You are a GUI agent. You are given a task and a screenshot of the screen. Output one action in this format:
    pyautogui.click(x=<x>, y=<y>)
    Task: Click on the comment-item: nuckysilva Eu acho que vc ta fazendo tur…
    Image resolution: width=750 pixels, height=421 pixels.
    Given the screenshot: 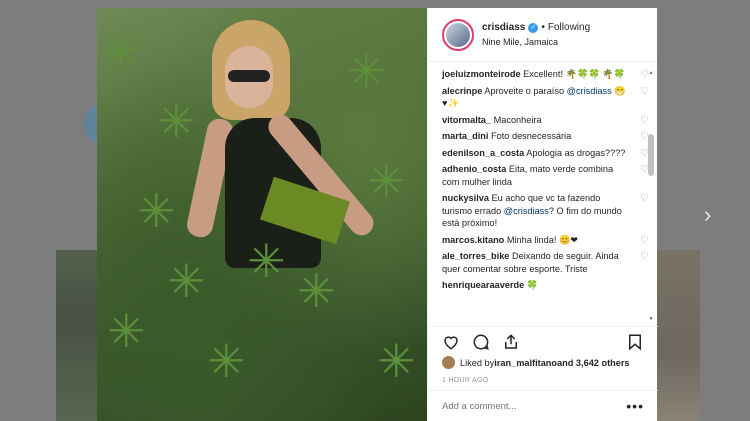 What is the action you would take?
    pyautogui.click(x=545, y=211)
    